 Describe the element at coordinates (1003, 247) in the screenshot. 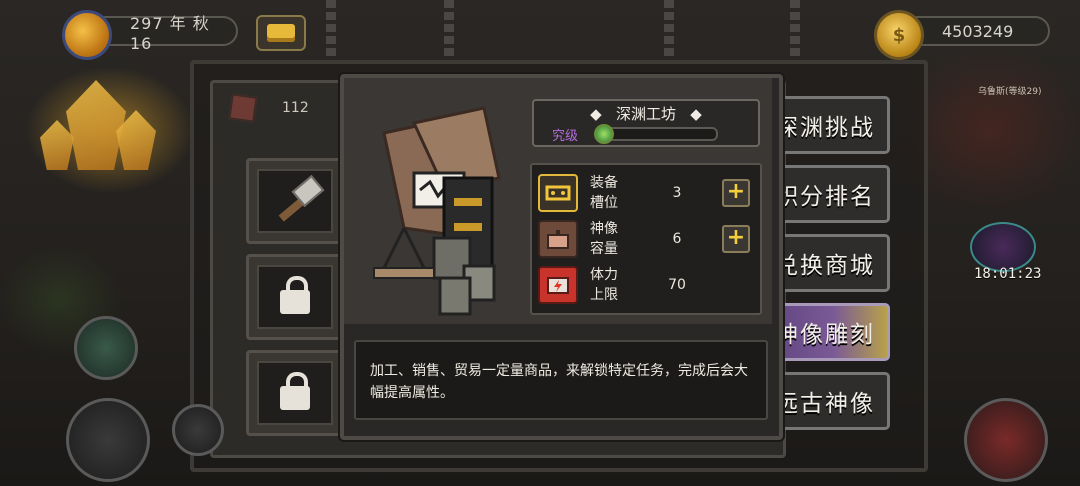

I see `boss-portrait-icon` at that location.